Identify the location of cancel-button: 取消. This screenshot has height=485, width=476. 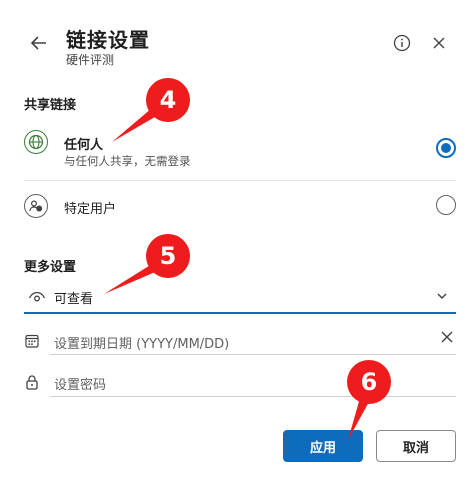
(416, 446).